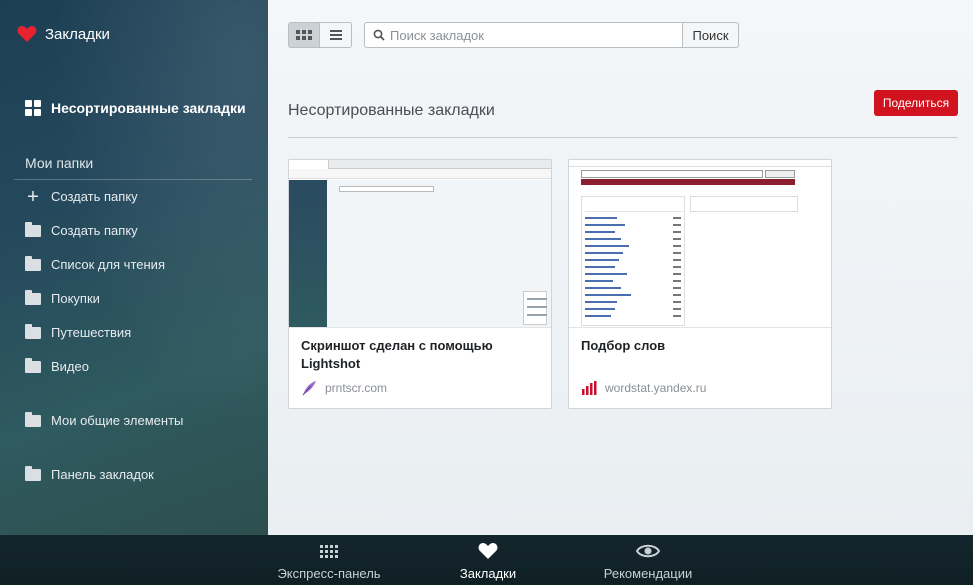 This screenshot has height=585, width=973. Describe the element at coordinates (397, 354) in the screenshot. I see `bookmark-title: Скриншот сделан с помощью Lightshot` at that location.